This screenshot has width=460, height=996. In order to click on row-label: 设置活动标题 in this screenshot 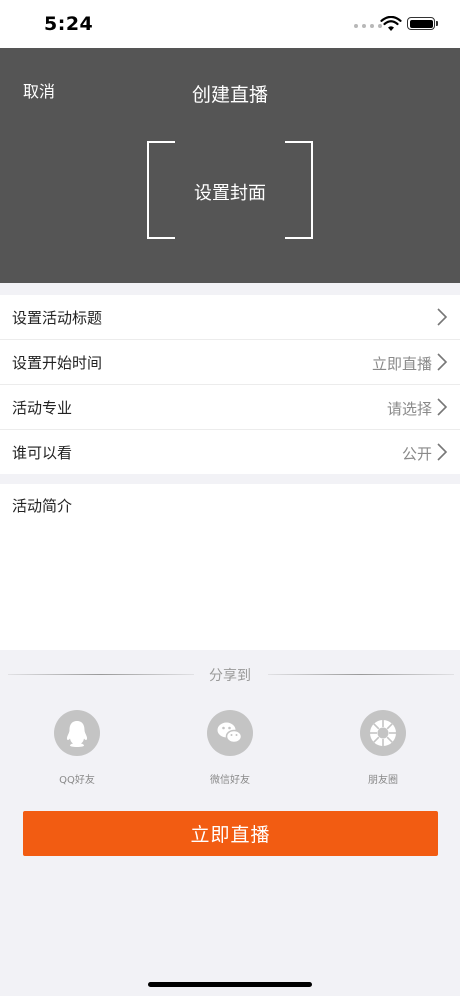, I will do `click(57, 318)`.